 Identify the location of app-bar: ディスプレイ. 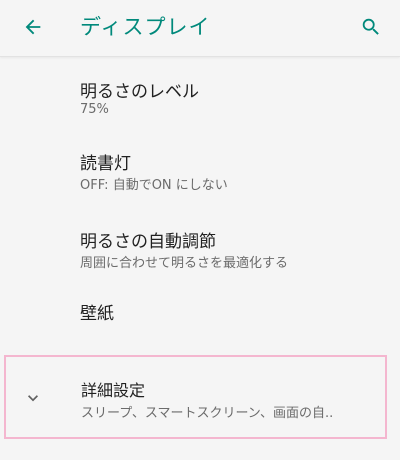
(200, 28).